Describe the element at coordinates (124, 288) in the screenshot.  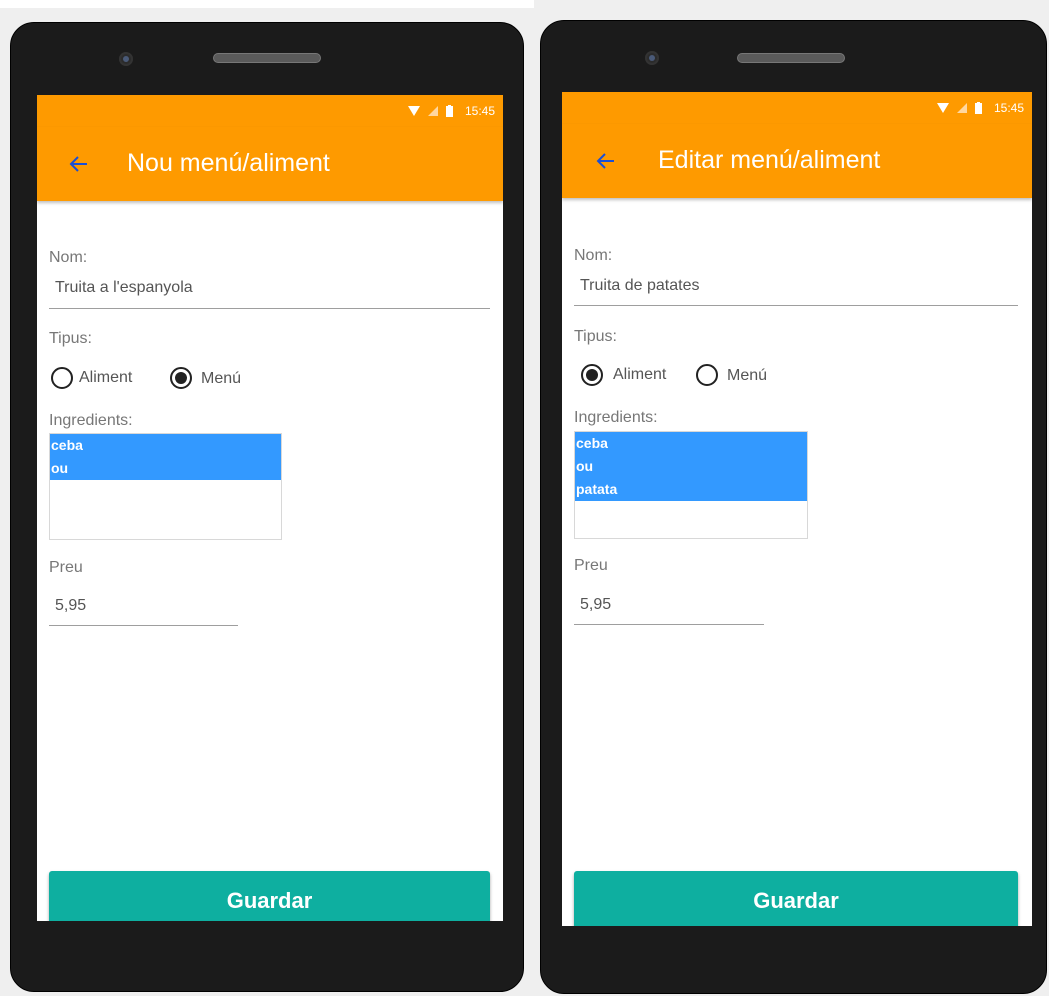
I see `name-input: Truita a l'espanyola` at that location.